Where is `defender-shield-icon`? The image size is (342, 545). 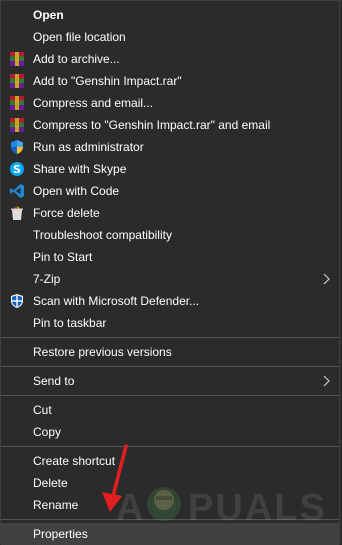
defender-shield-icon is located at coordinates (17, 301).